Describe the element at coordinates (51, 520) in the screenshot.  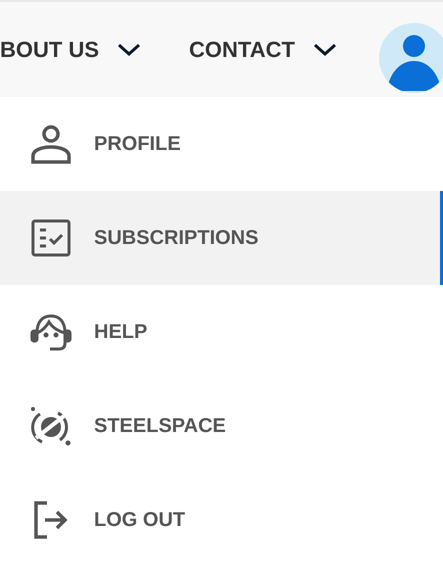
I see `logout-icon` at that location.